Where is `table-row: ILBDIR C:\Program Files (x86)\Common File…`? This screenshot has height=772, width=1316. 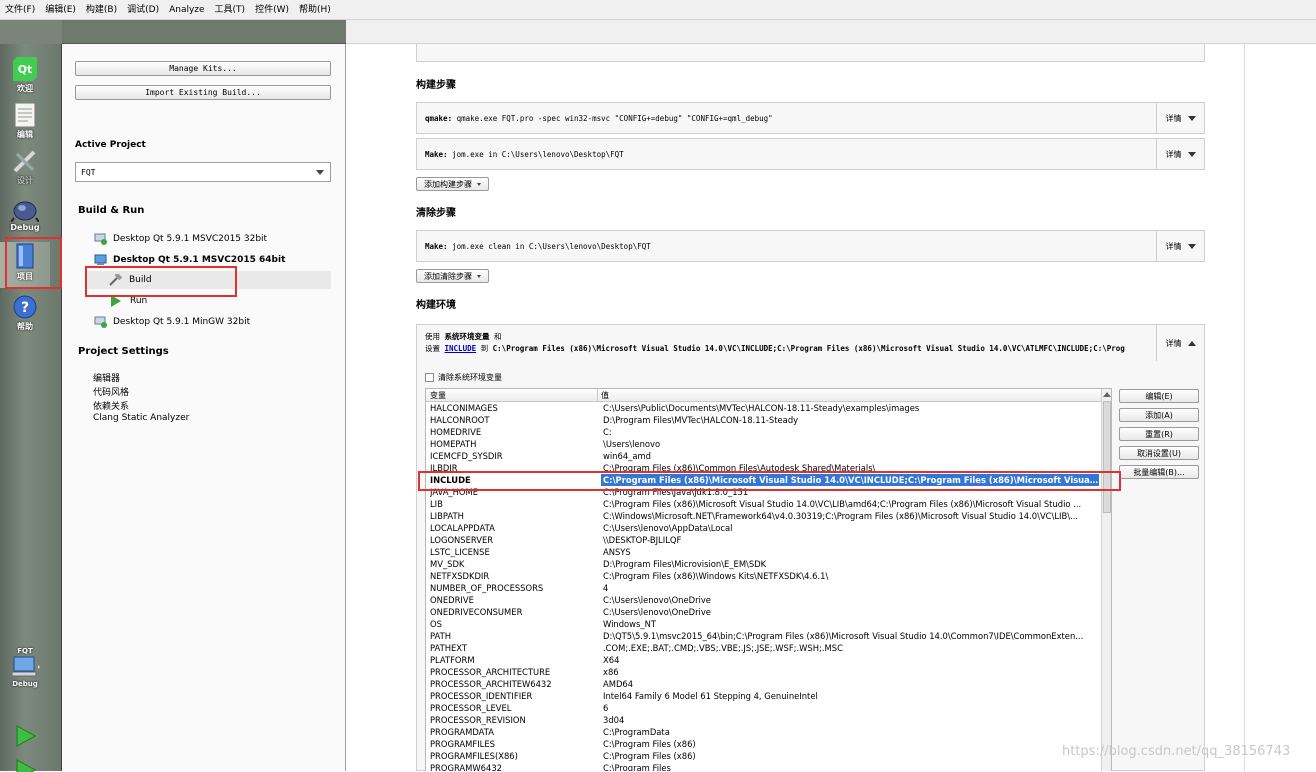 table-row: ILBDIR C:\Program Files (x86)\Common File… is located at coordinates (764, 468).